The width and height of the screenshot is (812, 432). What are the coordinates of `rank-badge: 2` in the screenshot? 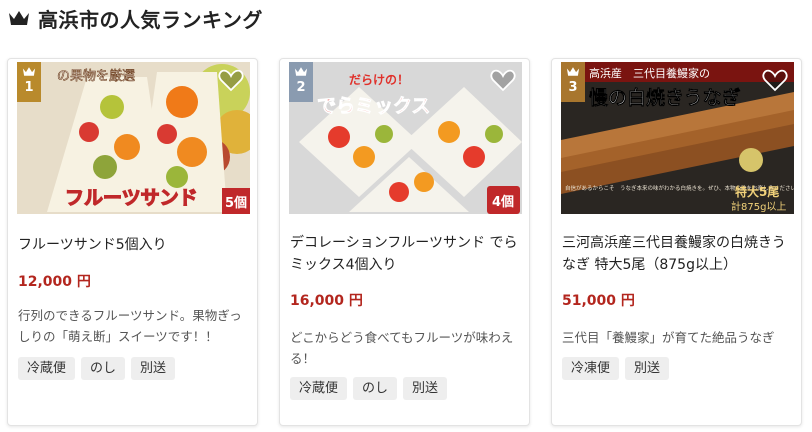 It's located at (301, 82).